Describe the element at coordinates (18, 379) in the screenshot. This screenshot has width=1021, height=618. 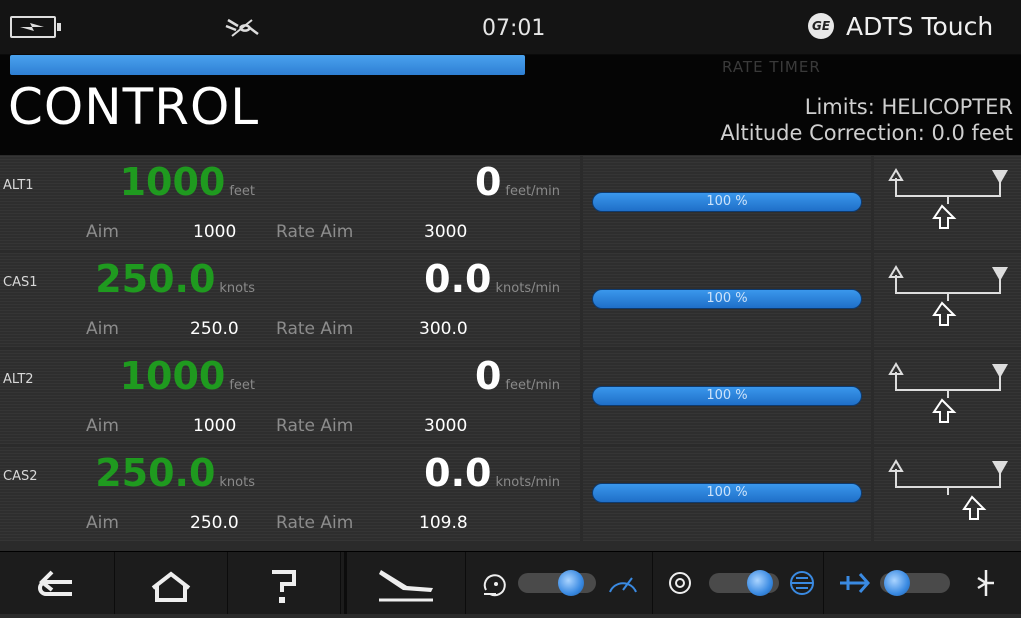
I see `channel-name: ALT2` at that location.